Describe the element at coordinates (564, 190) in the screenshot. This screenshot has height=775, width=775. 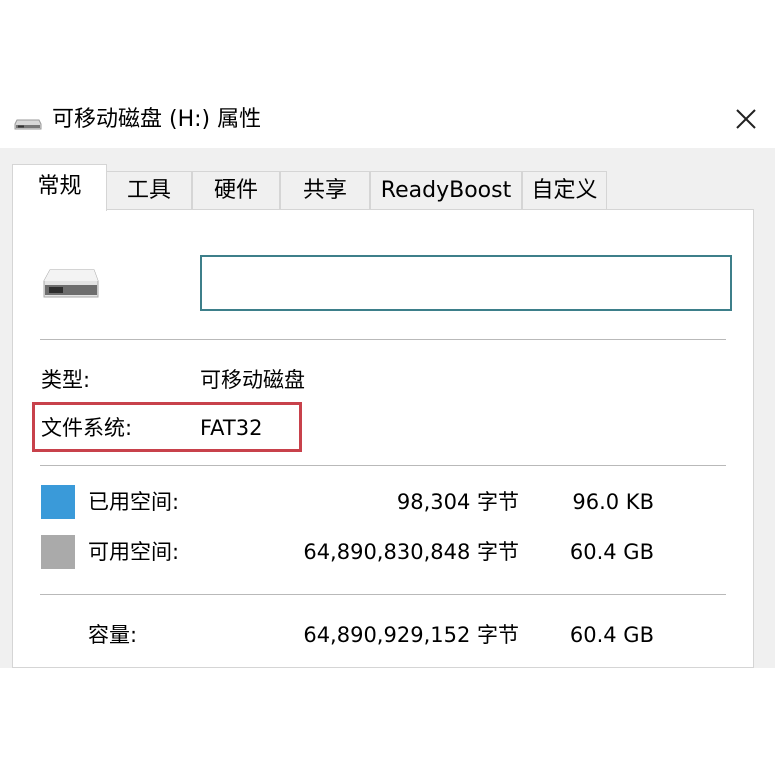
I see `tab-customize: 自定义` at that location.